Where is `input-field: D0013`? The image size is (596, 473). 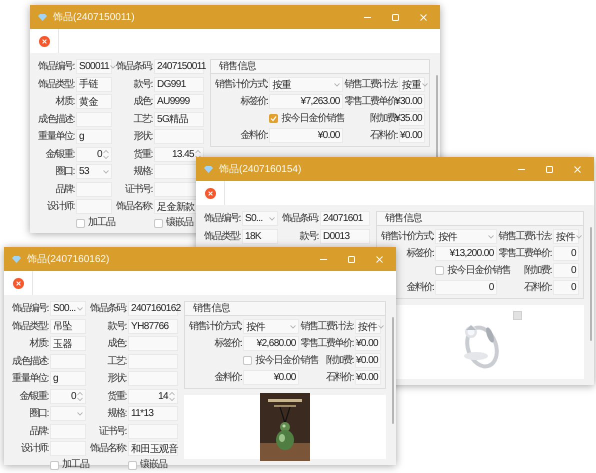
input-field: D0013 is located at coordinates (345, 236).